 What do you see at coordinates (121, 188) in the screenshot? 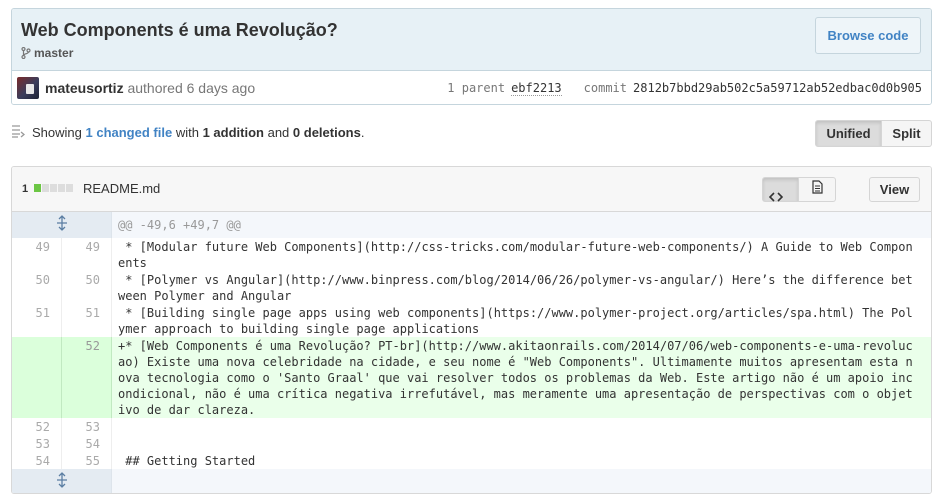
I see `file-name: README.md` at bounding box center [121, 188].